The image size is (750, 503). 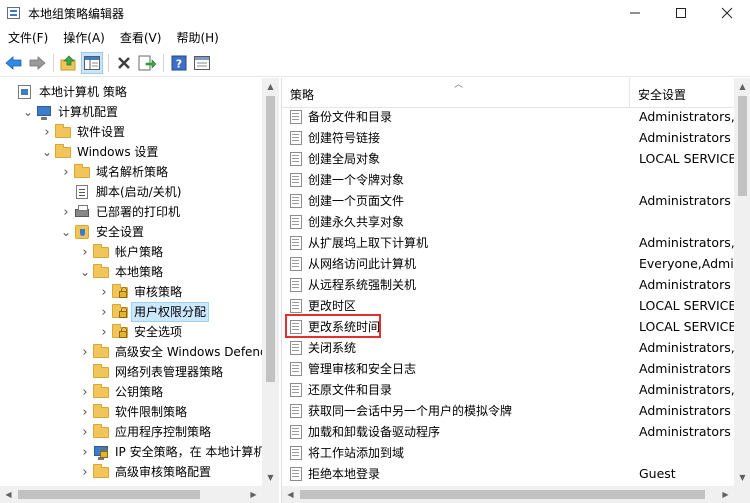 I want to click on policy-row: 创建一个令牌对象, so click(x=508, y=179).